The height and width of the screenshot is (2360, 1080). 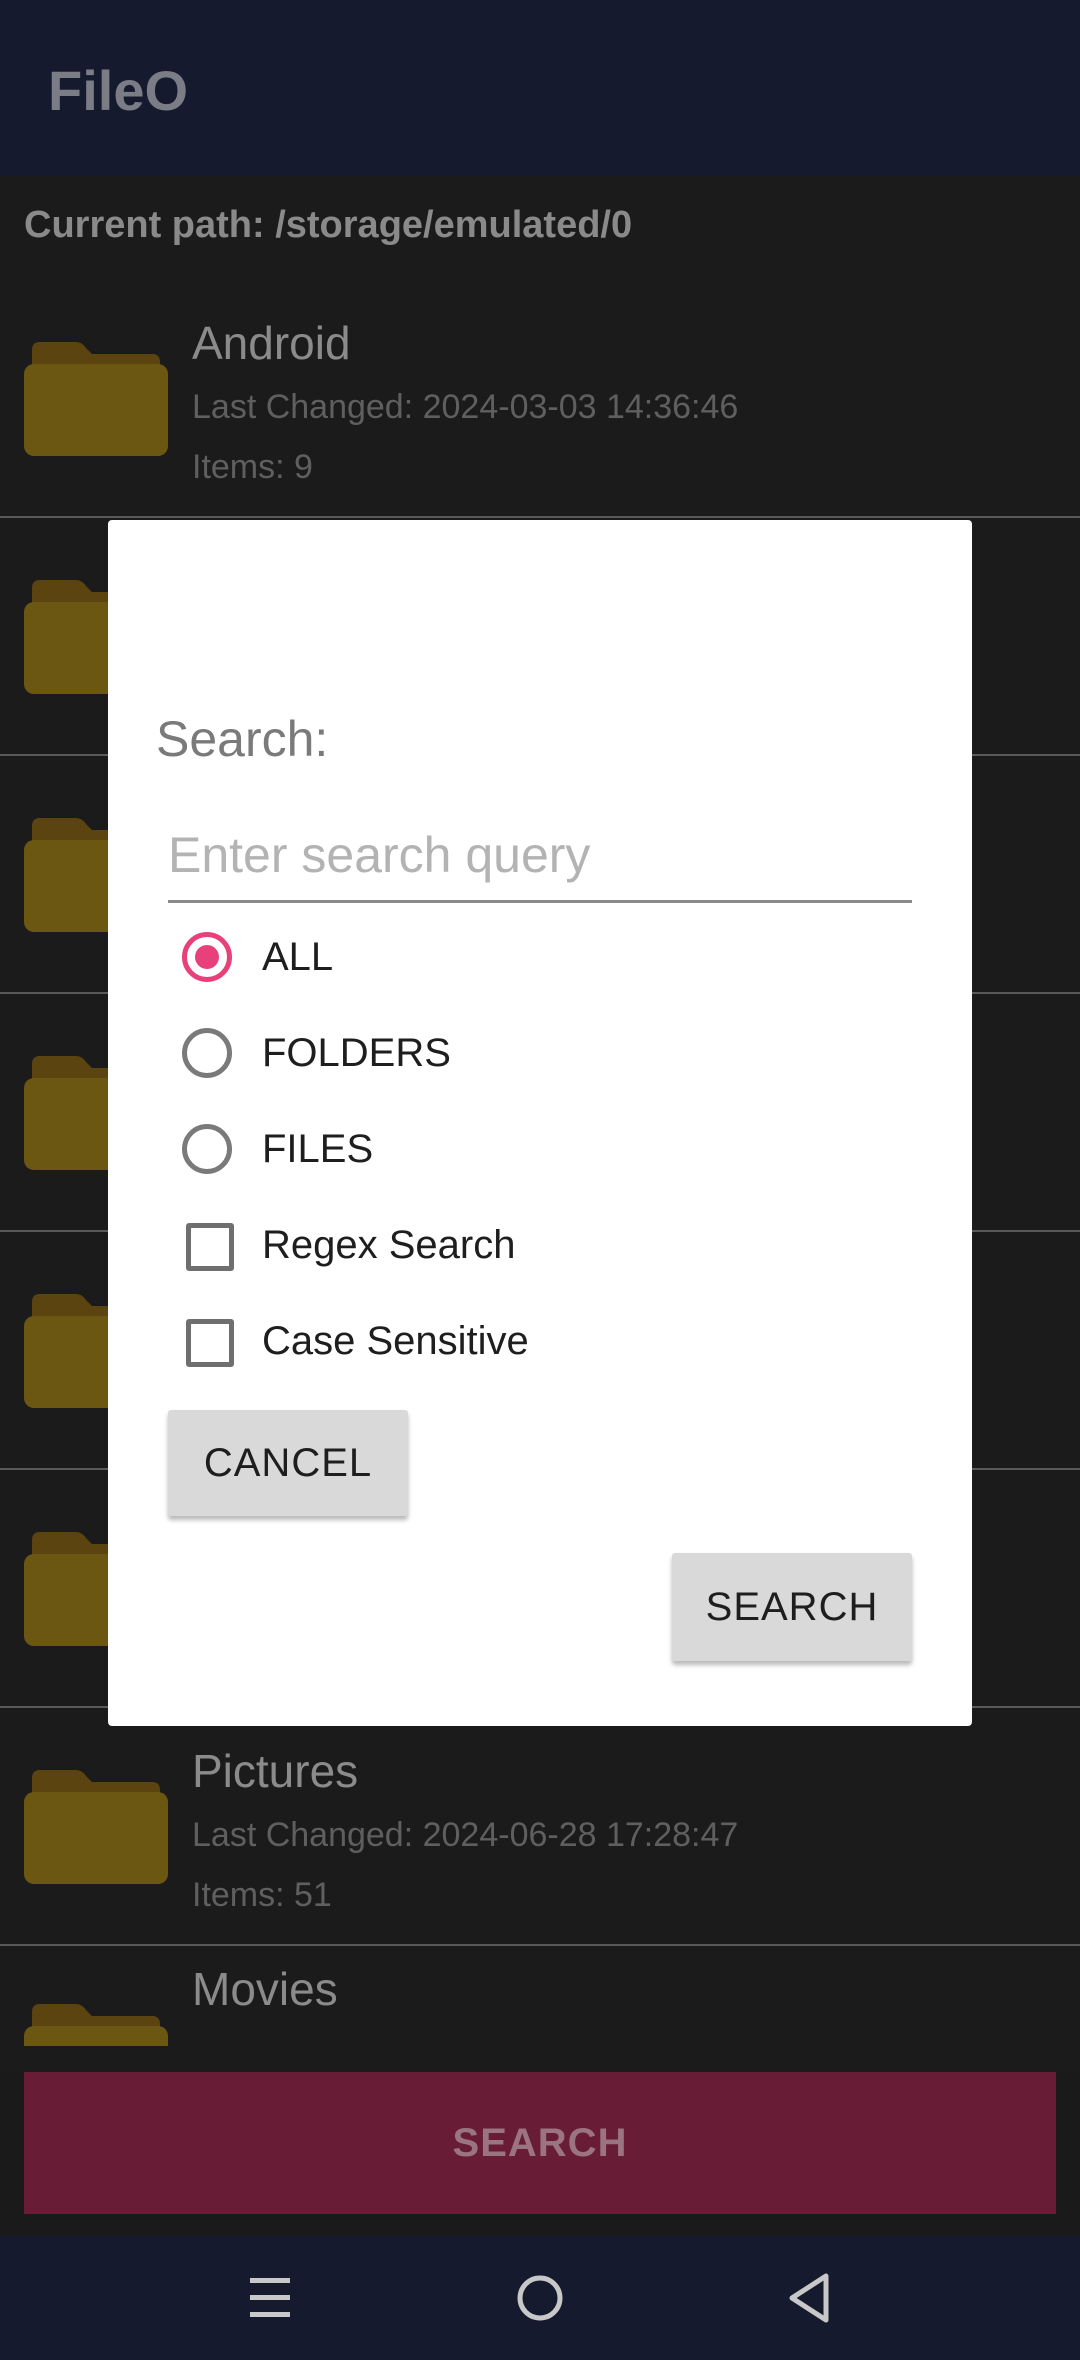 What do you see at coordinates (265, 1989) in the screenshot?
I see `folder-name: Movies` at bounding box center [265, 1989].